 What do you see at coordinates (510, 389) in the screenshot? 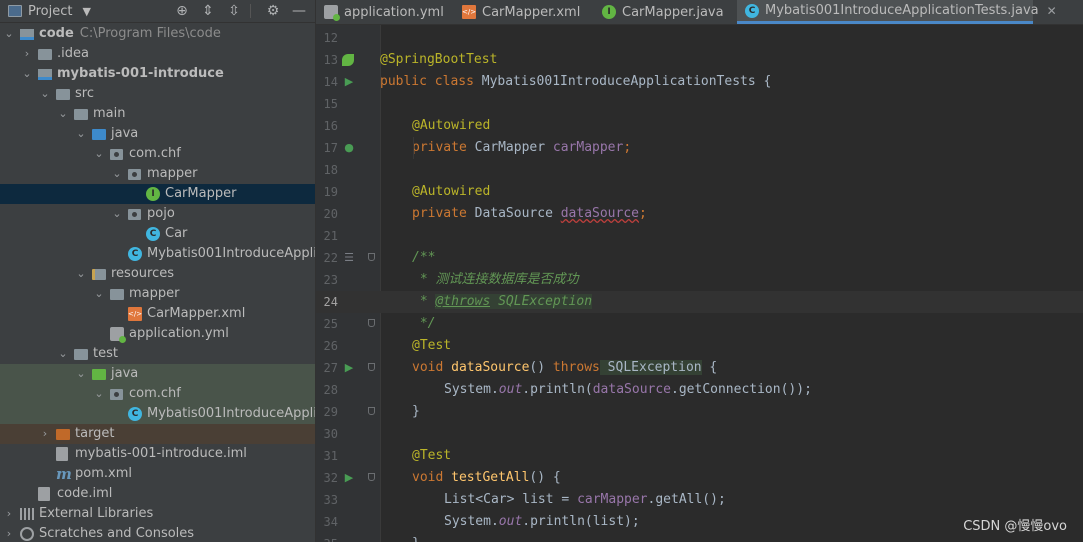
I see `static-field: out` at bounding box center [510, 389].